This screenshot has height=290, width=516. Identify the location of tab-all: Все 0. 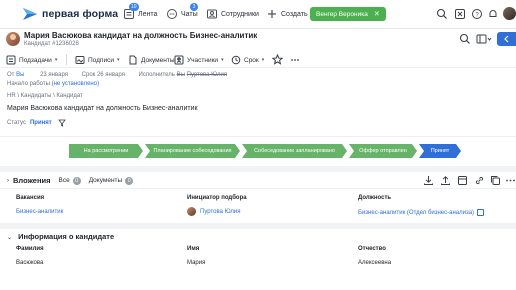
(69, 180).